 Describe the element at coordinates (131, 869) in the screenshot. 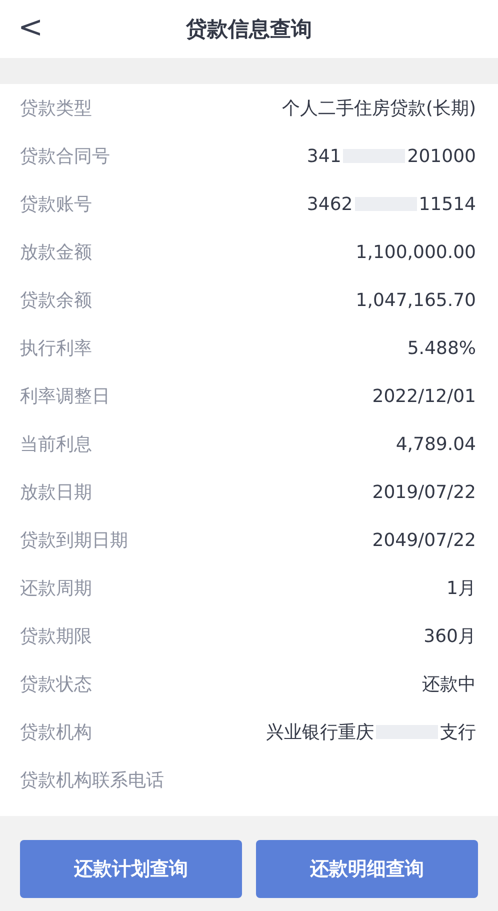

I see `query-button: 还款计划查询` at that location.